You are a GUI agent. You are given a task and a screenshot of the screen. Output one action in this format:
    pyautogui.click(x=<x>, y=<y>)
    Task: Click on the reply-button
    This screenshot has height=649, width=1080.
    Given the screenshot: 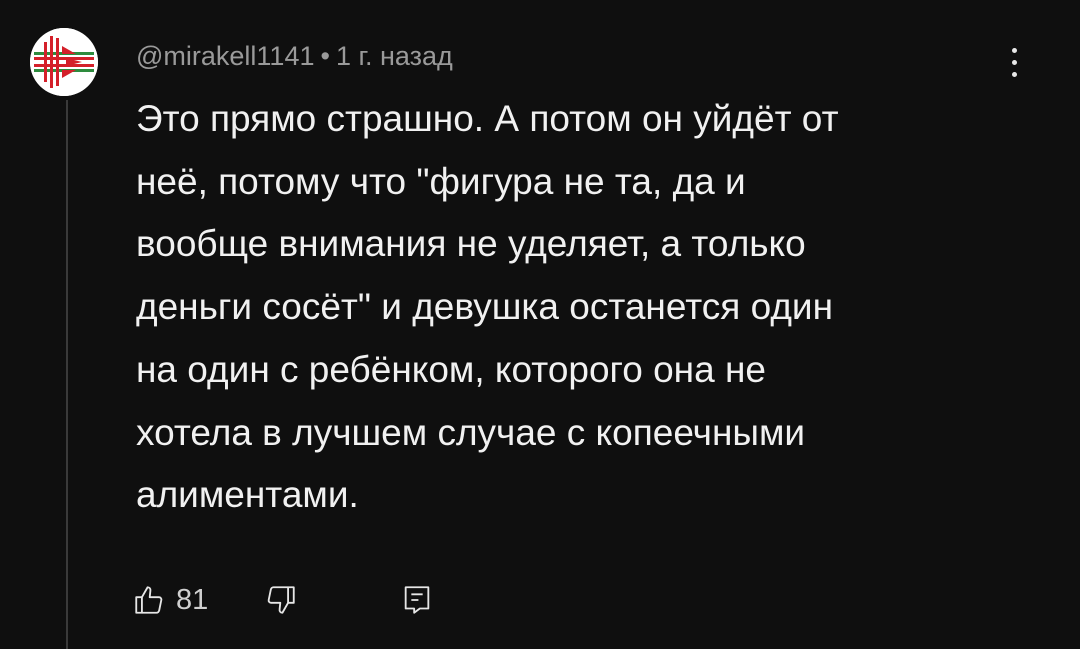 What is the action you would take?
    pyautogui.click(x=417, y=600)
    